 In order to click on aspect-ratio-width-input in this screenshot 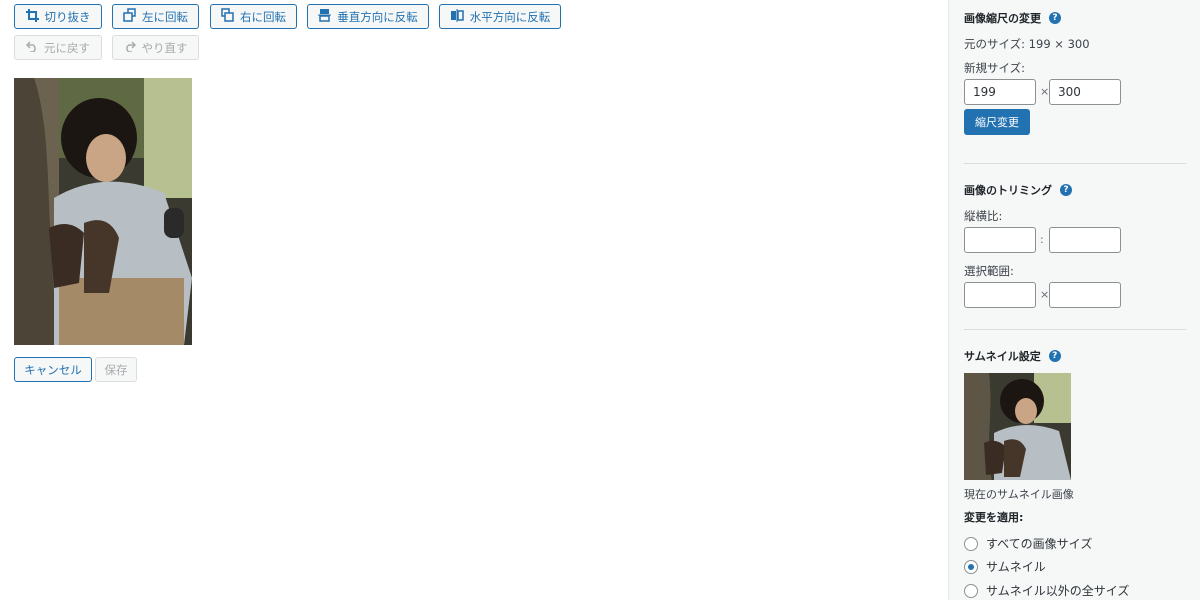, I will do `click(1000, 240)`.